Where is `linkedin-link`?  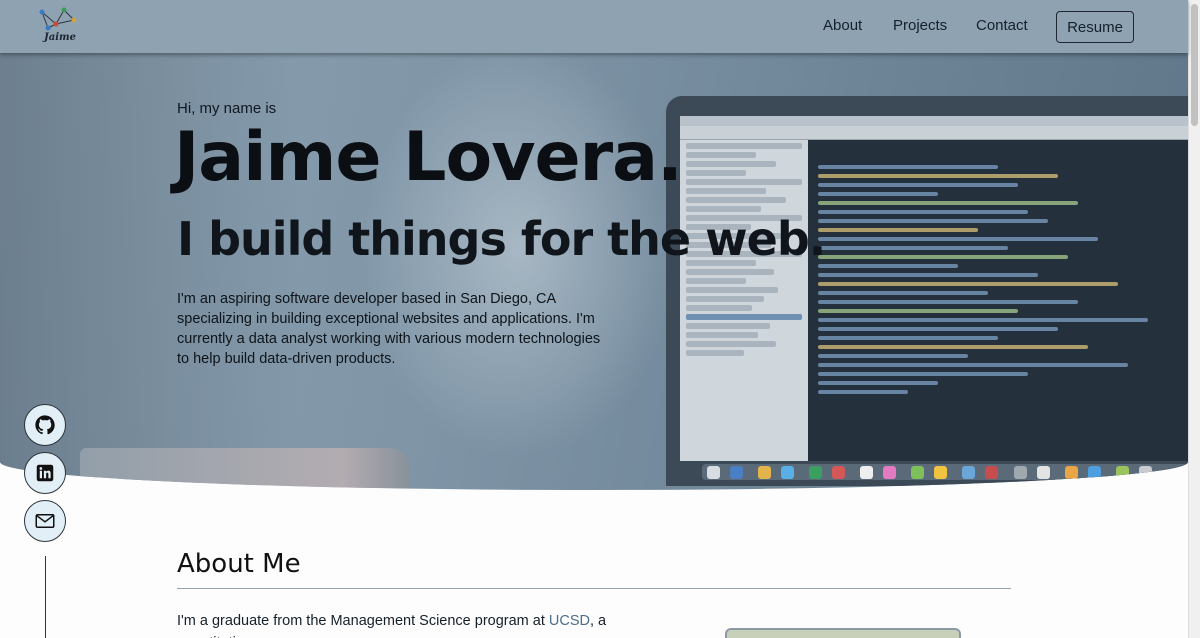 linkedin-link is located at coordinates (45, 473).